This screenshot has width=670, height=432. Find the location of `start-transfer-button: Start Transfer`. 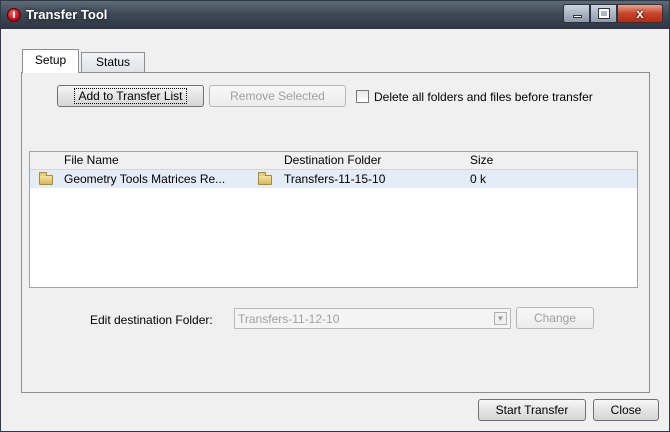

start-transfer-button: Start Transfer is located at coordinates (532, 410).